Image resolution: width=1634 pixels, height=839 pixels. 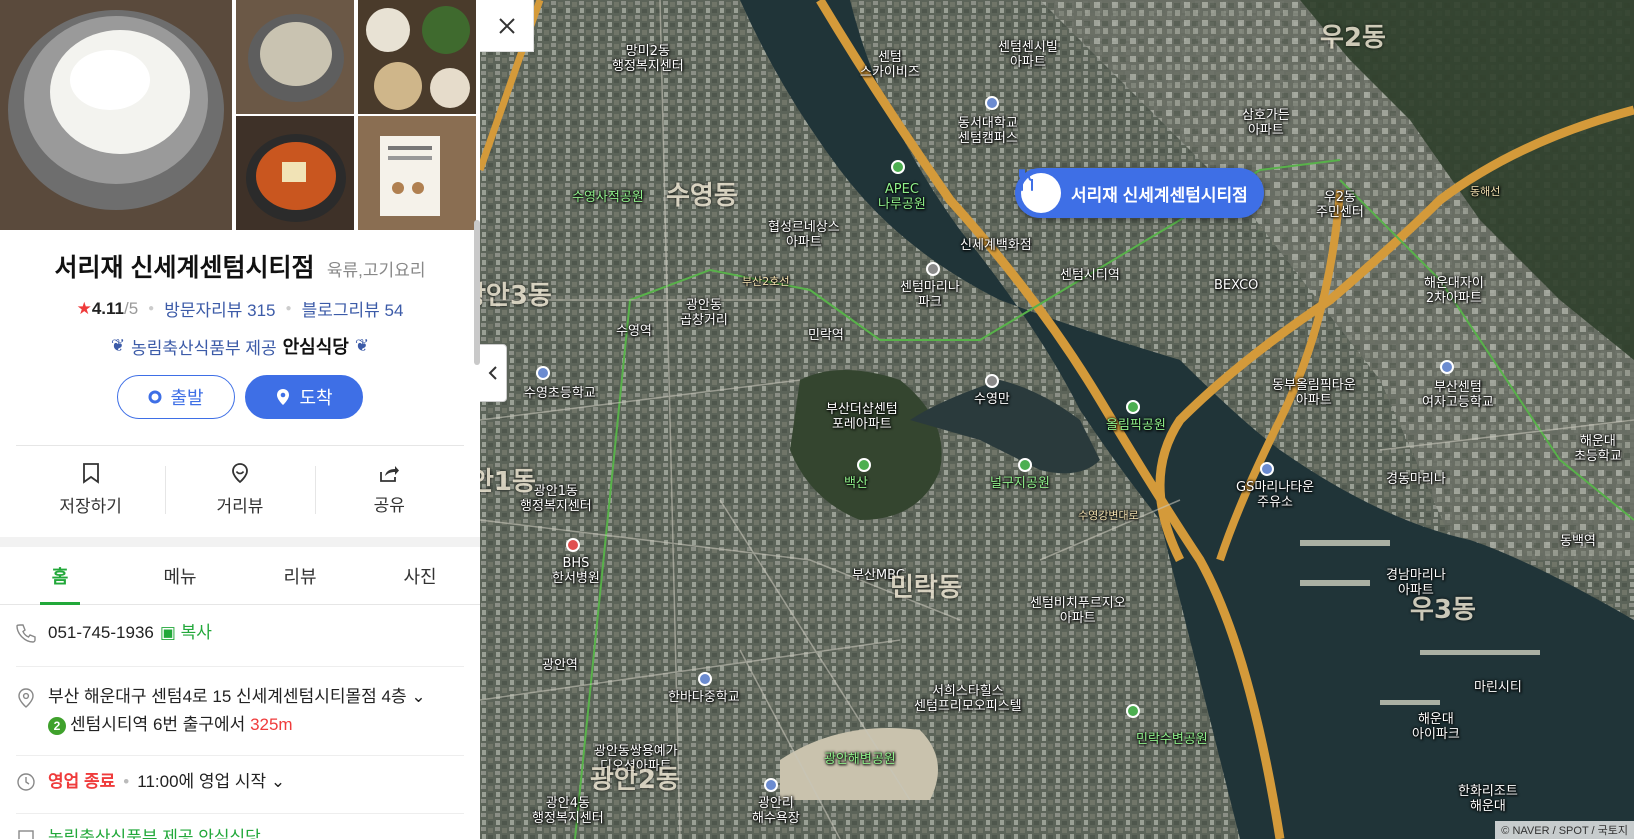 What do you see at coordinates (862, 417) in the screenshot?
I see `map-label: 부산더샵센텀 포레아파트` at bounding box center [862, 417].